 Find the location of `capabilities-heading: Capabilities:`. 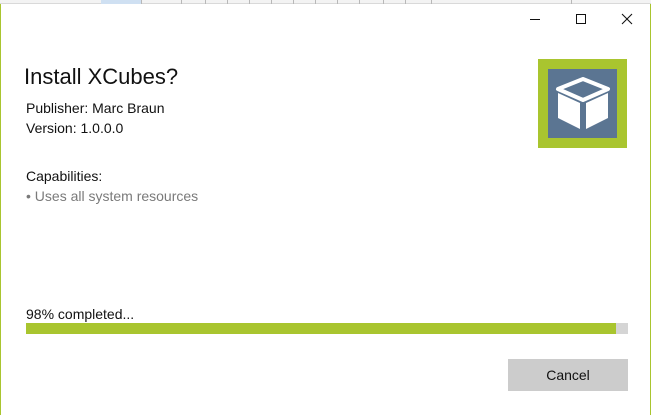

capabilities-heading: Capabilities: is located at coordinates (64, 176).